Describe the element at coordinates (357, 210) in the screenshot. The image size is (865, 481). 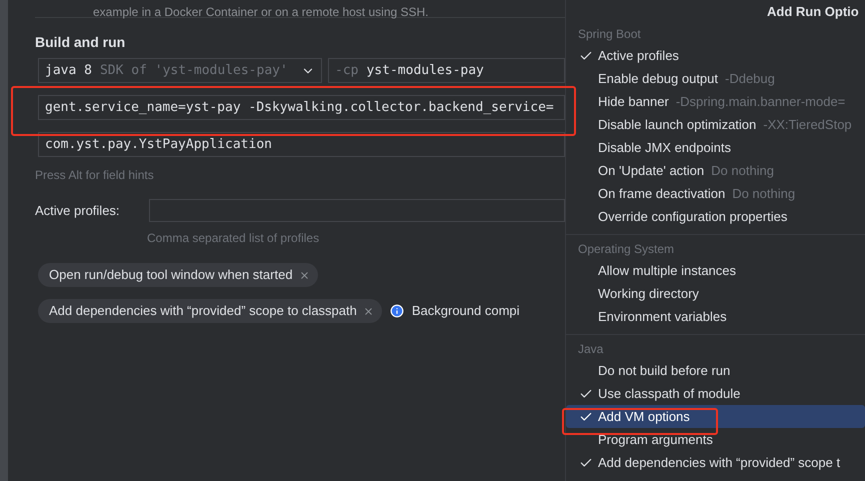
I see `active-profiles-field` at that location.